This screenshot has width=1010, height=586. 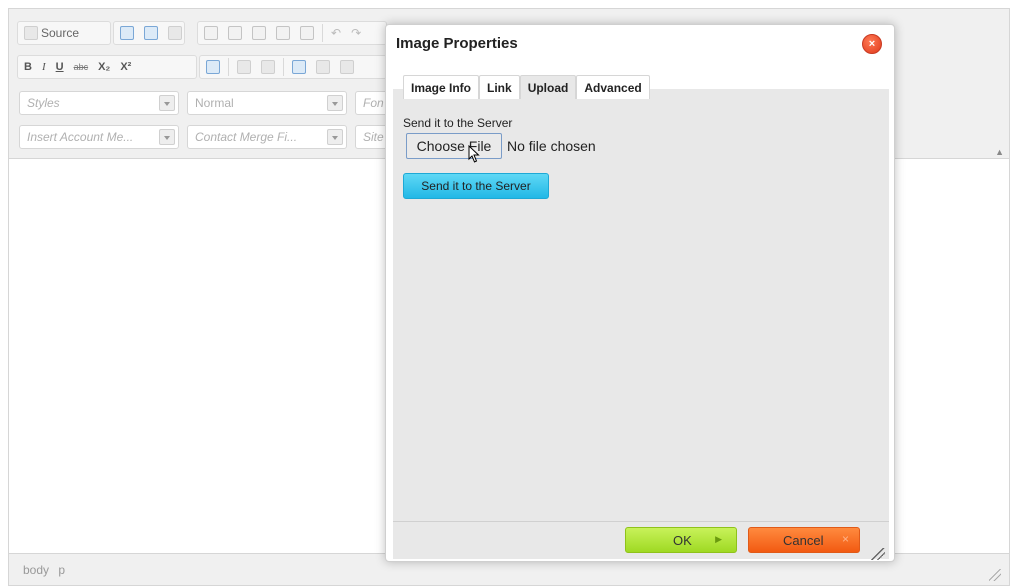 I want to click on dialog-tabs: Image Info Link Upload Advanced, so click(x=526, y=87).